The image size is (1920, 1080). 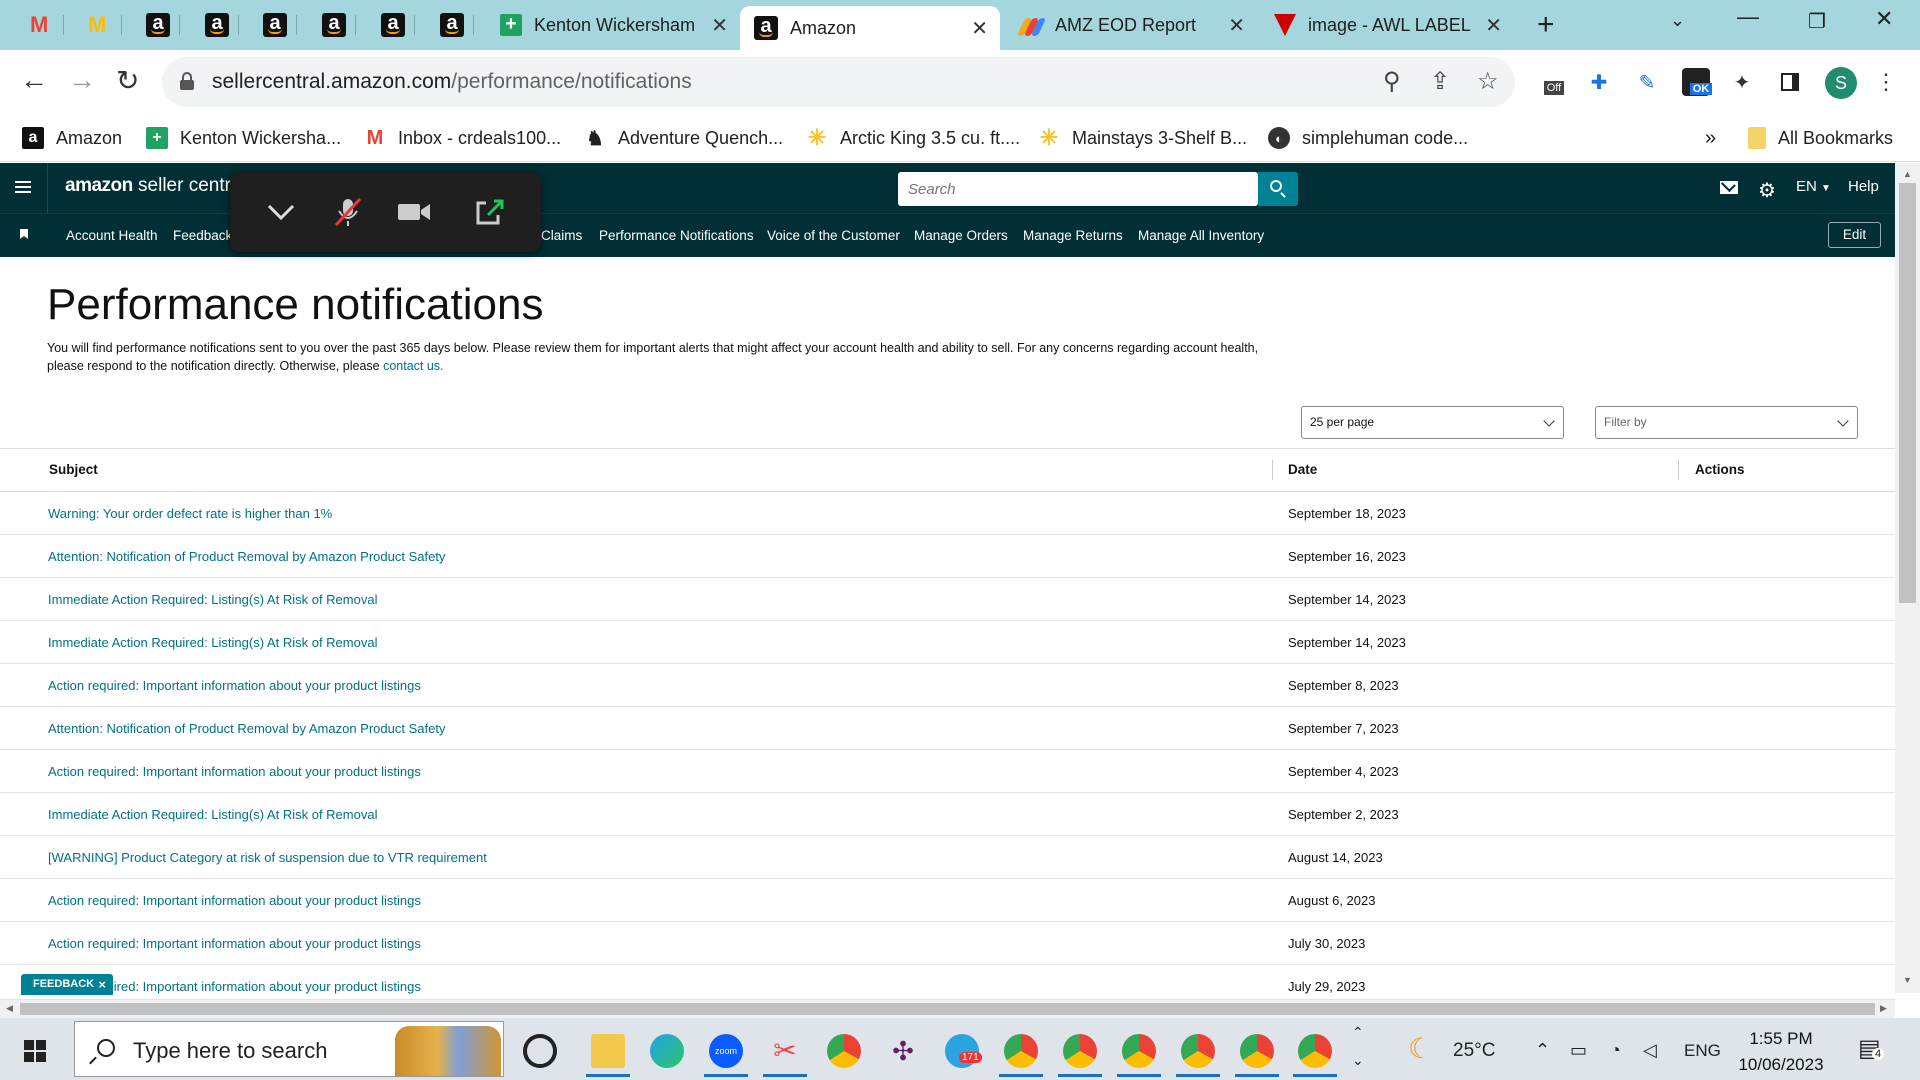 I want to click on edge-icon, so click(x=667, y=1051).